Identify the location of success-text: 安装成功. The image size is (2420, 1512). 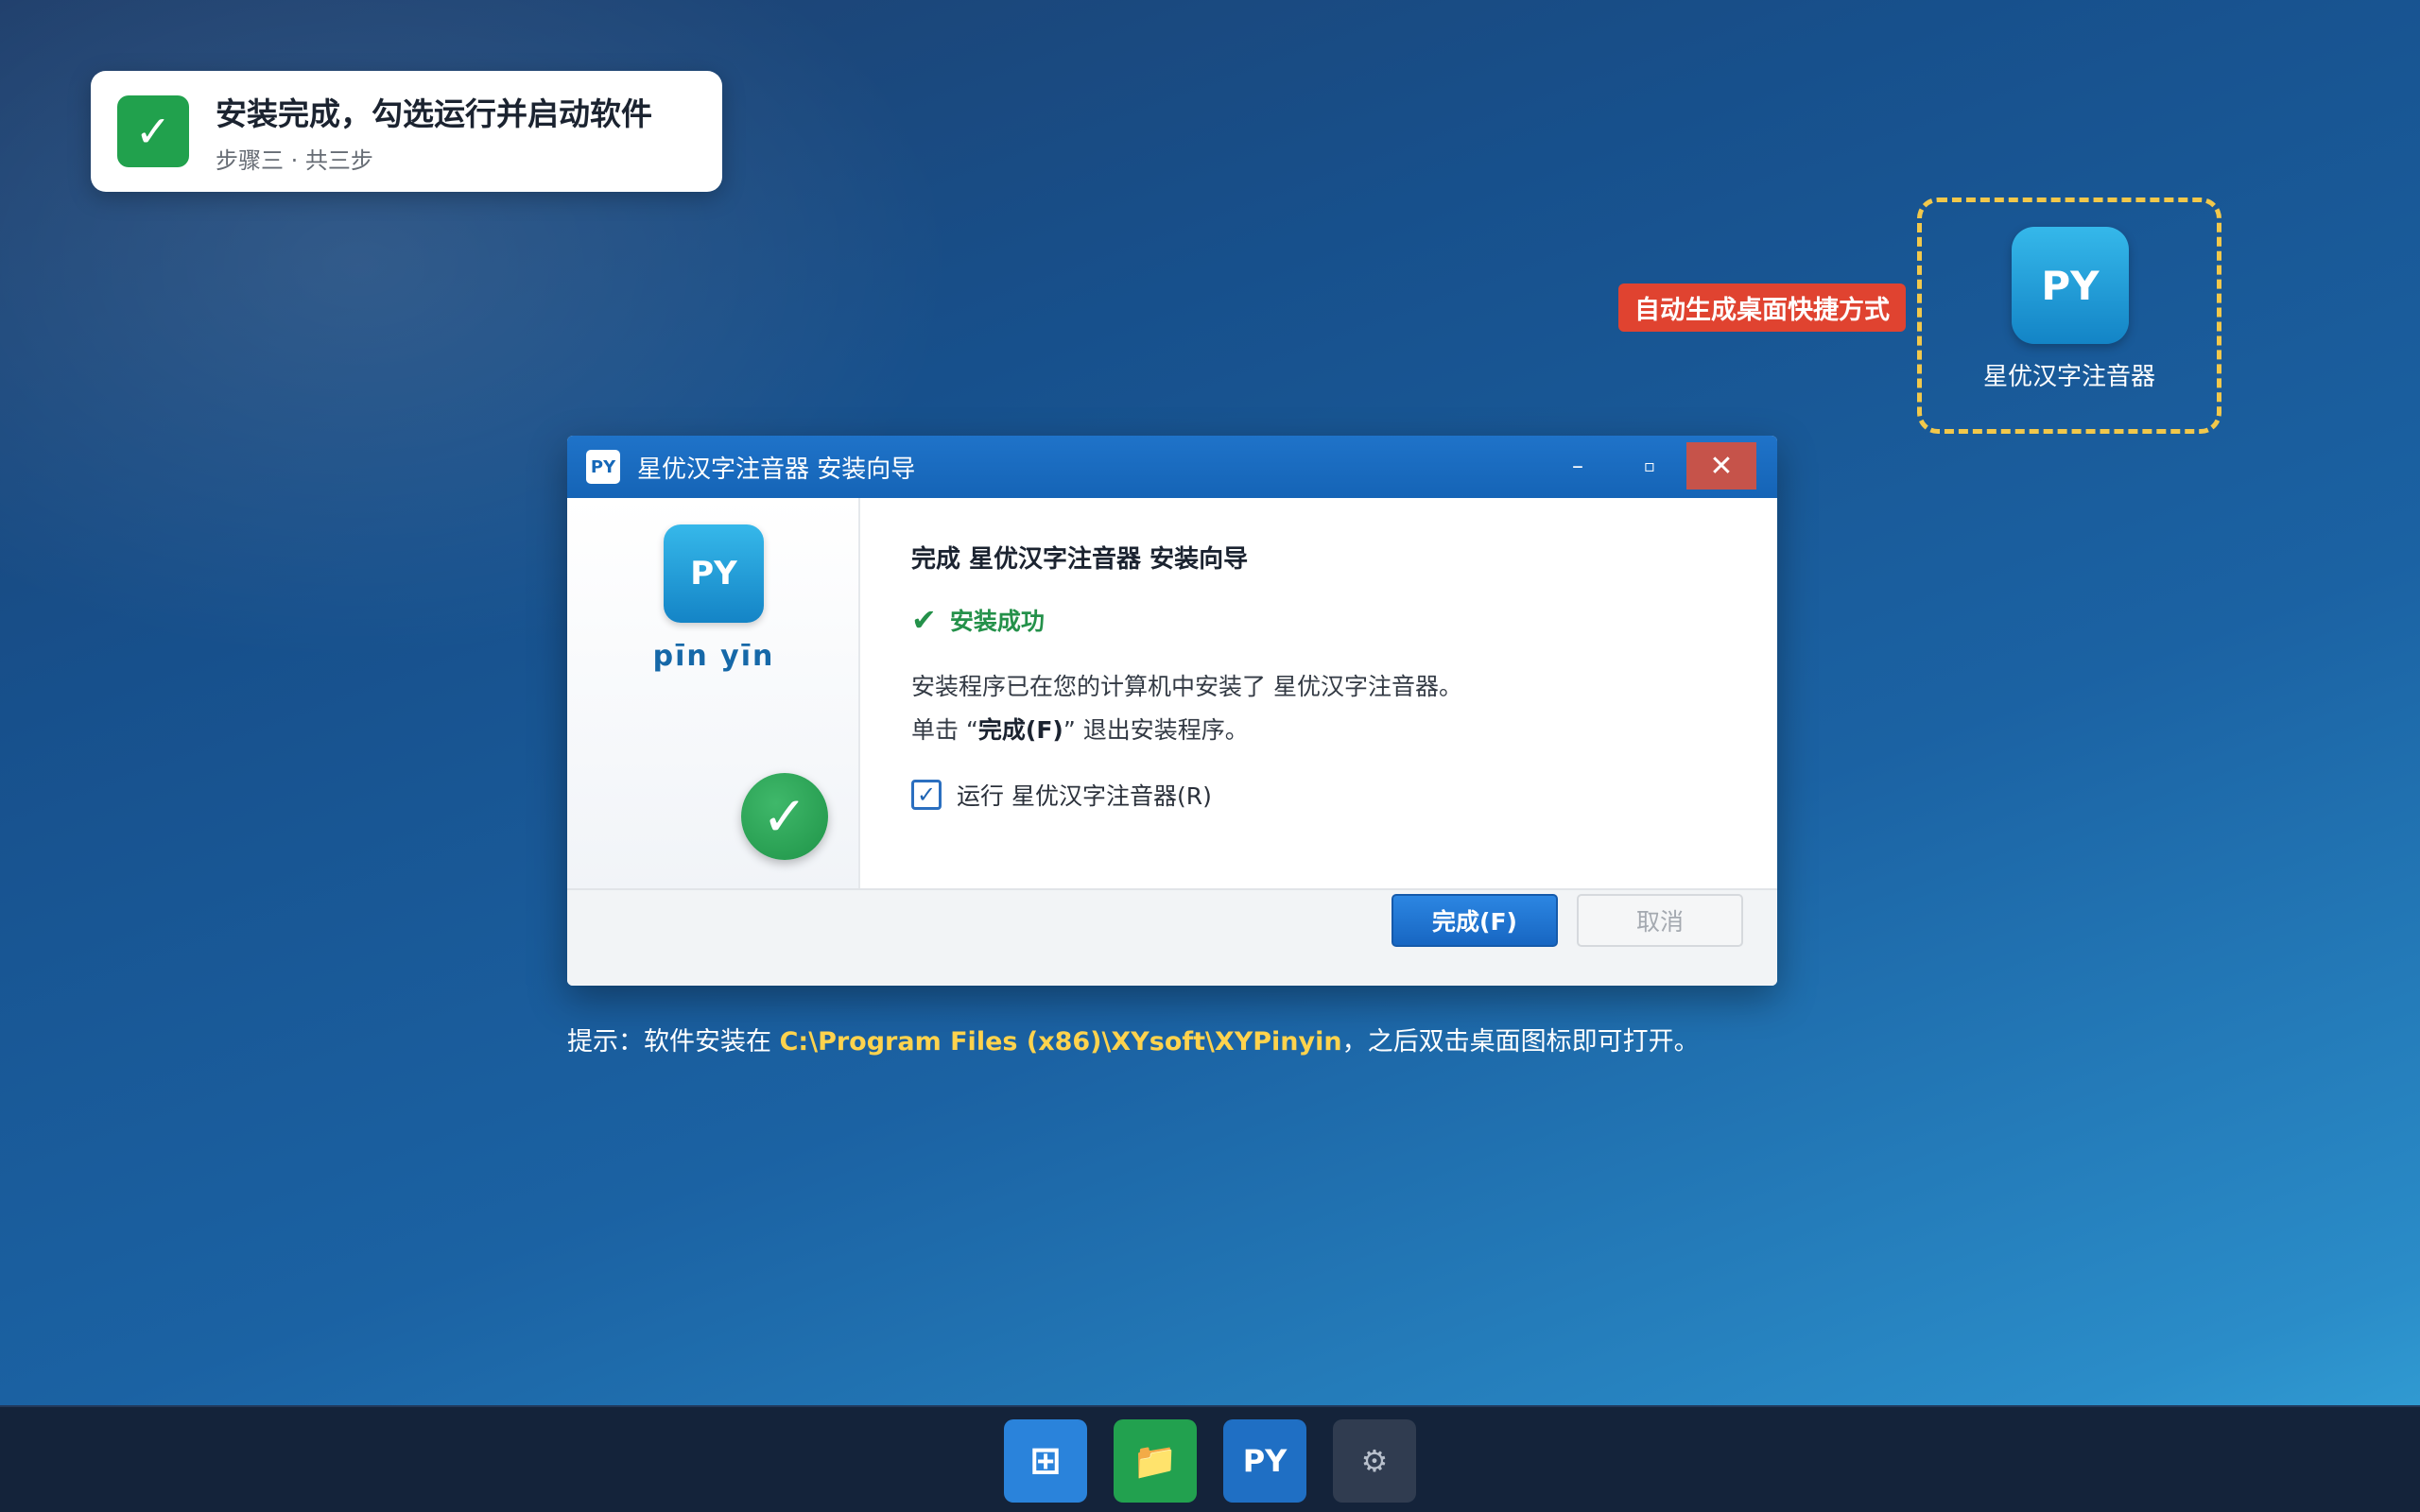
(997, 621).